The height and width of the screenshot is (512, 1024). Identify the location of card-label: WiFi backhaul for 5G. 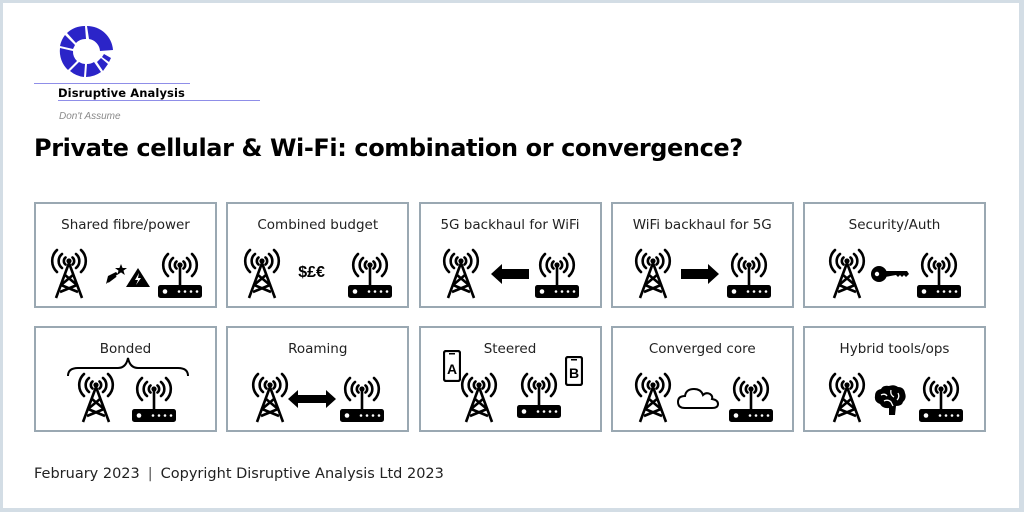
(702, 225).